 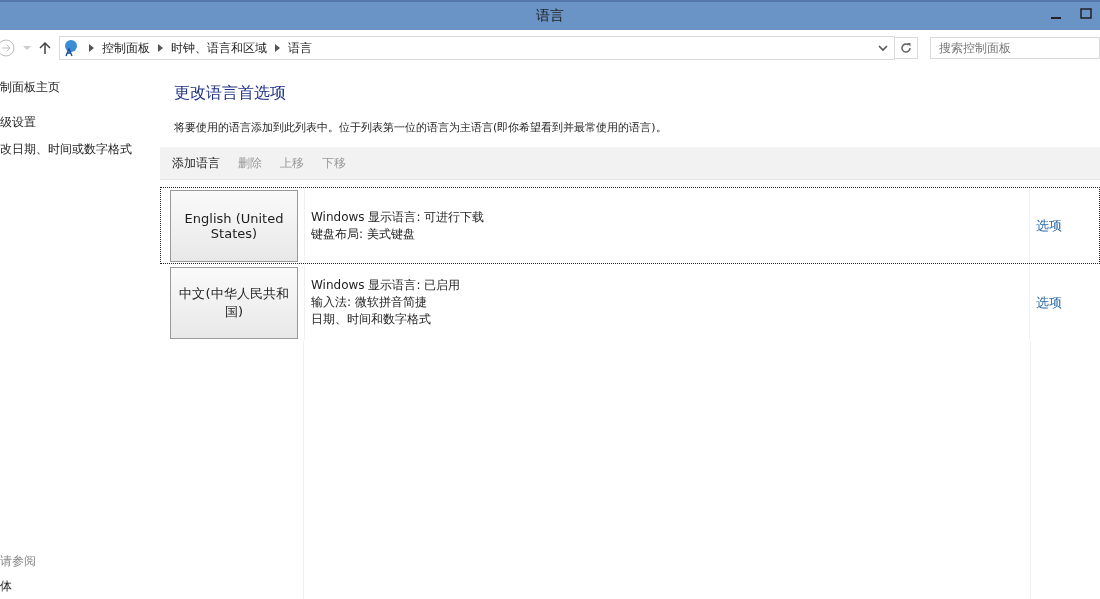 I want to click on breadcrumb: 语言, so click(x=300, y=48).